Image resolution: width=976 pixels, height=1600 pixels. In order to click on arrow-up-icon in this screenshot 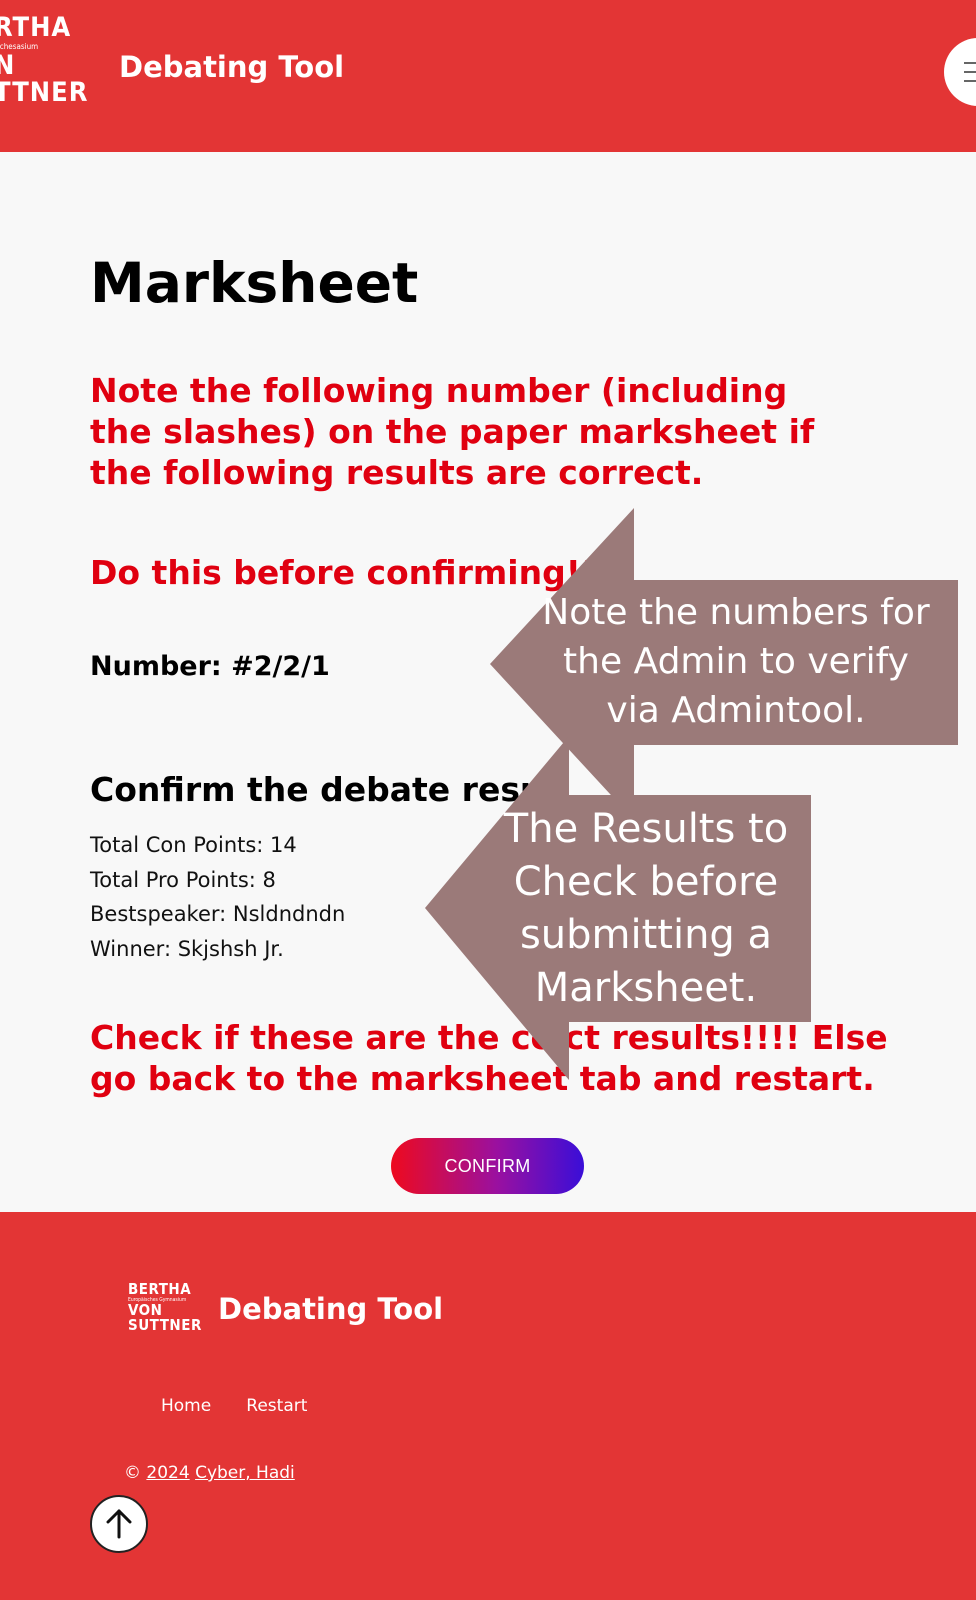, I will do `click(119, 1524)`.